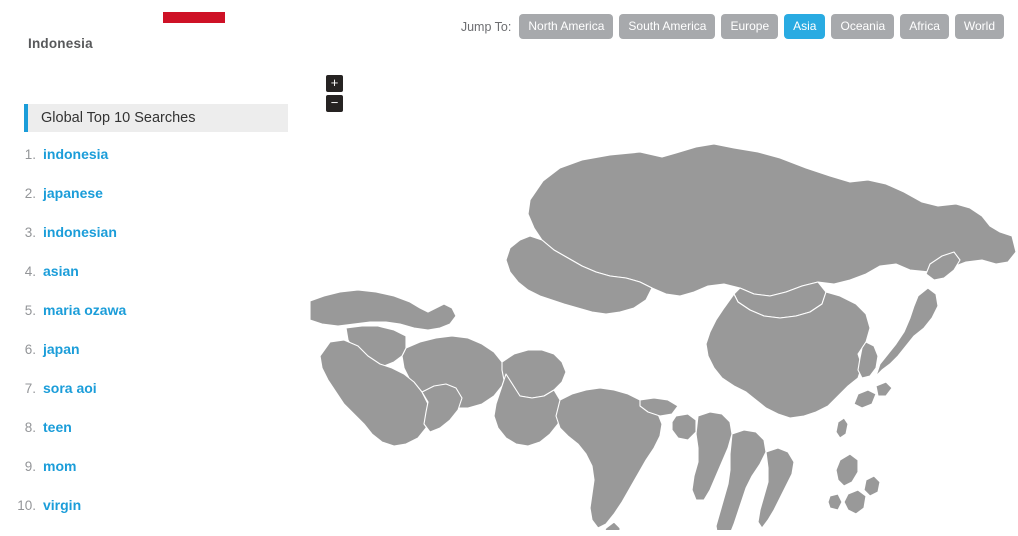  What do you see at coordinates (854, 484) in the screenshot?
I see `map-country-philippines` at bounding box center [854, 484].